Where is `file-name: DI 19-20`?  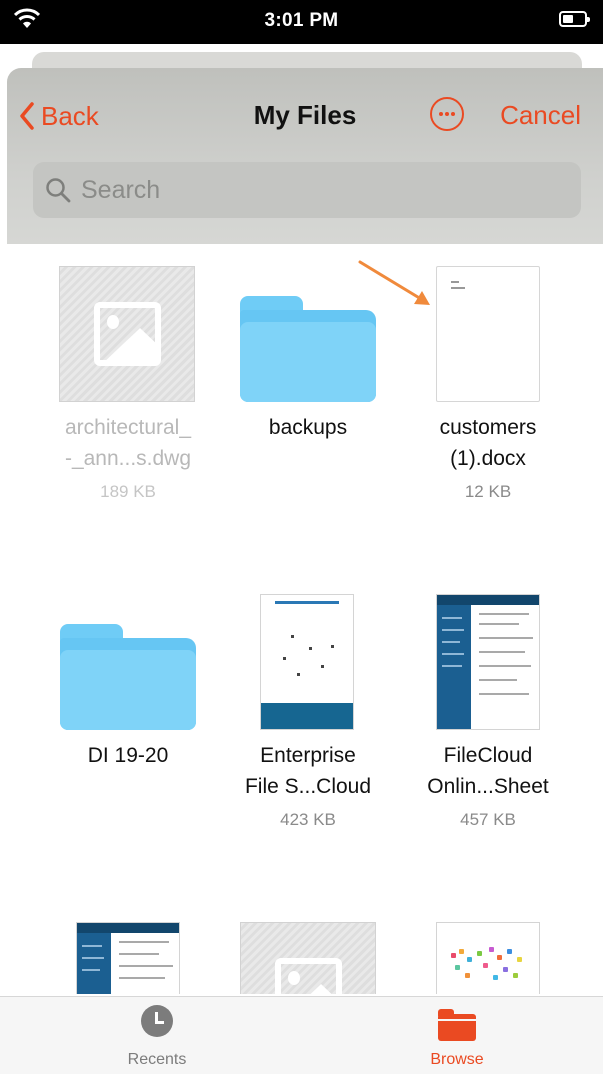
file-name: DI 19-20 is located at coordinates (128, 755).